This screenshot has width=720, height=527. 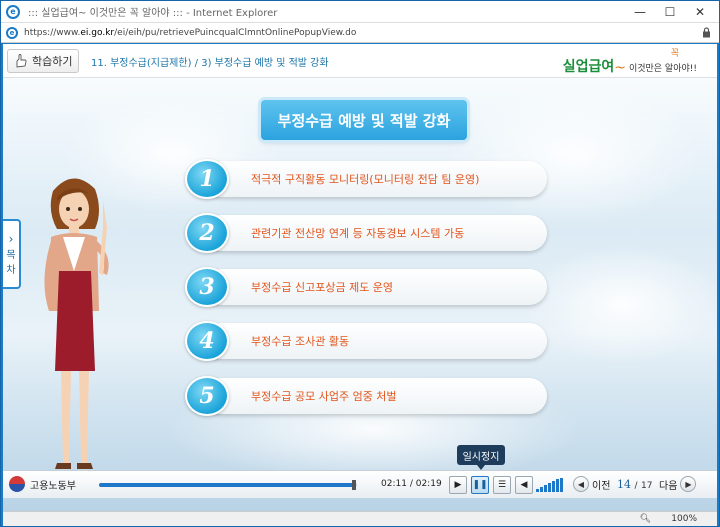 I want to click on url-domain: ei.go.kr, so click(x=97, y=32).